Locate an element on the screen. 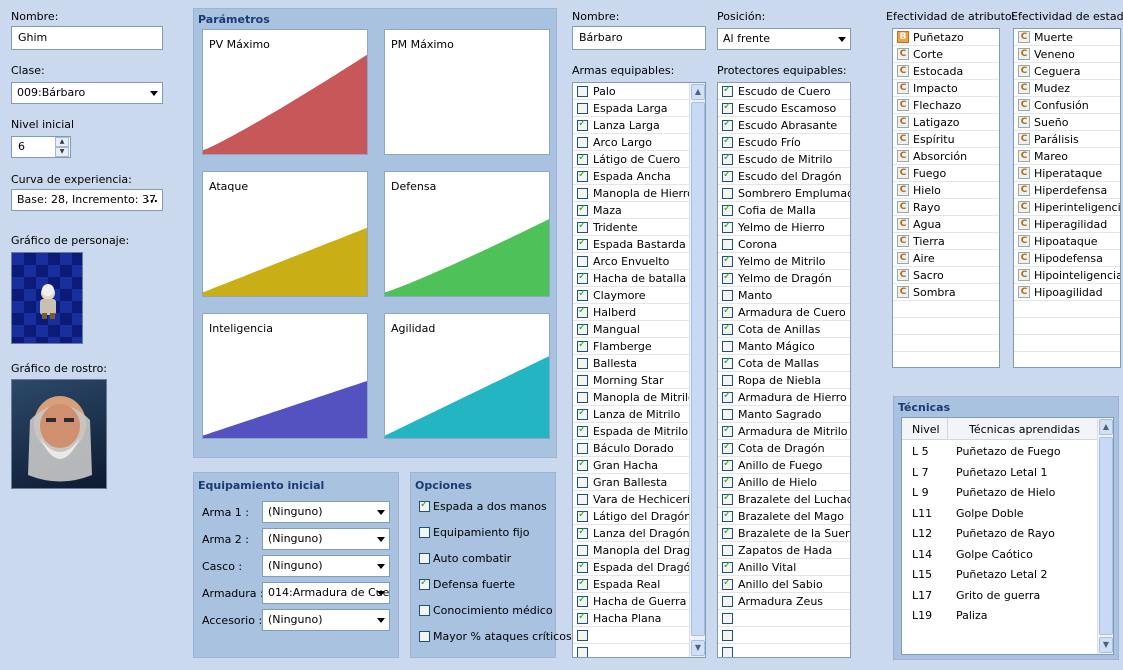 This screenshot has height=670, width=1123. list-item: Yelmo de Dragón is located at coordinates (784, 278).